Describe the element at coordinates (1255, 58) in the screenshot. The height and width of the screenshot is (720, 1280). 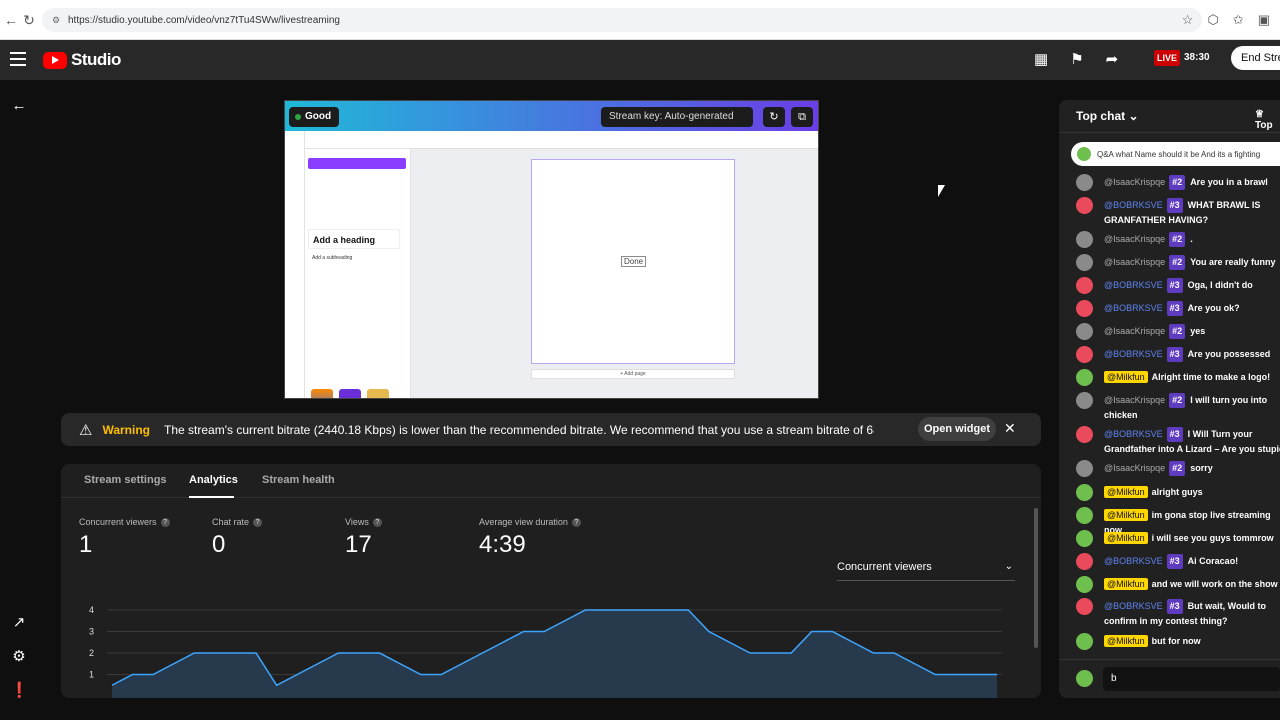
I see `end-stream-button: End Stream` at that location.